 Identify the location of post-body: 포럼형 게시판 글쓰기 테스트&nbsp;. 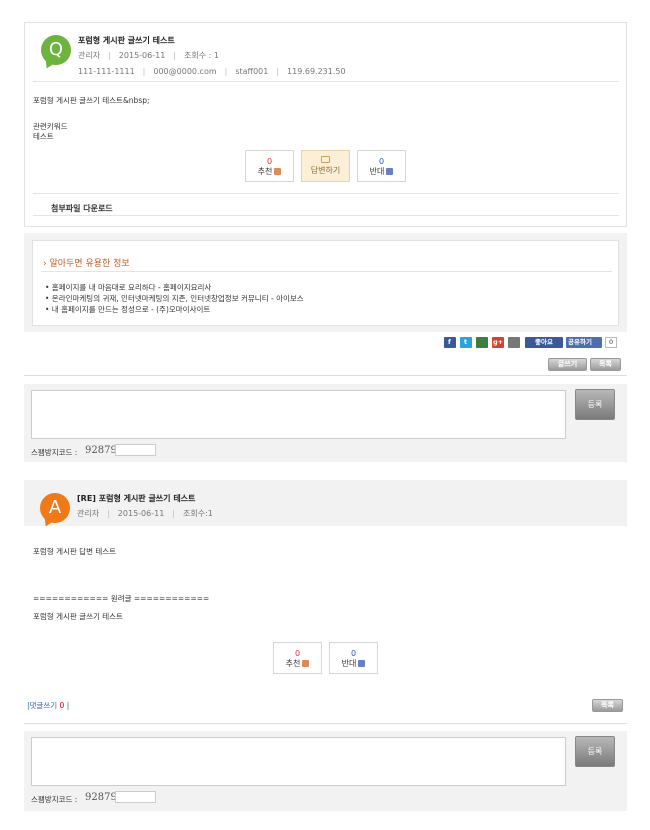
(91, 100).